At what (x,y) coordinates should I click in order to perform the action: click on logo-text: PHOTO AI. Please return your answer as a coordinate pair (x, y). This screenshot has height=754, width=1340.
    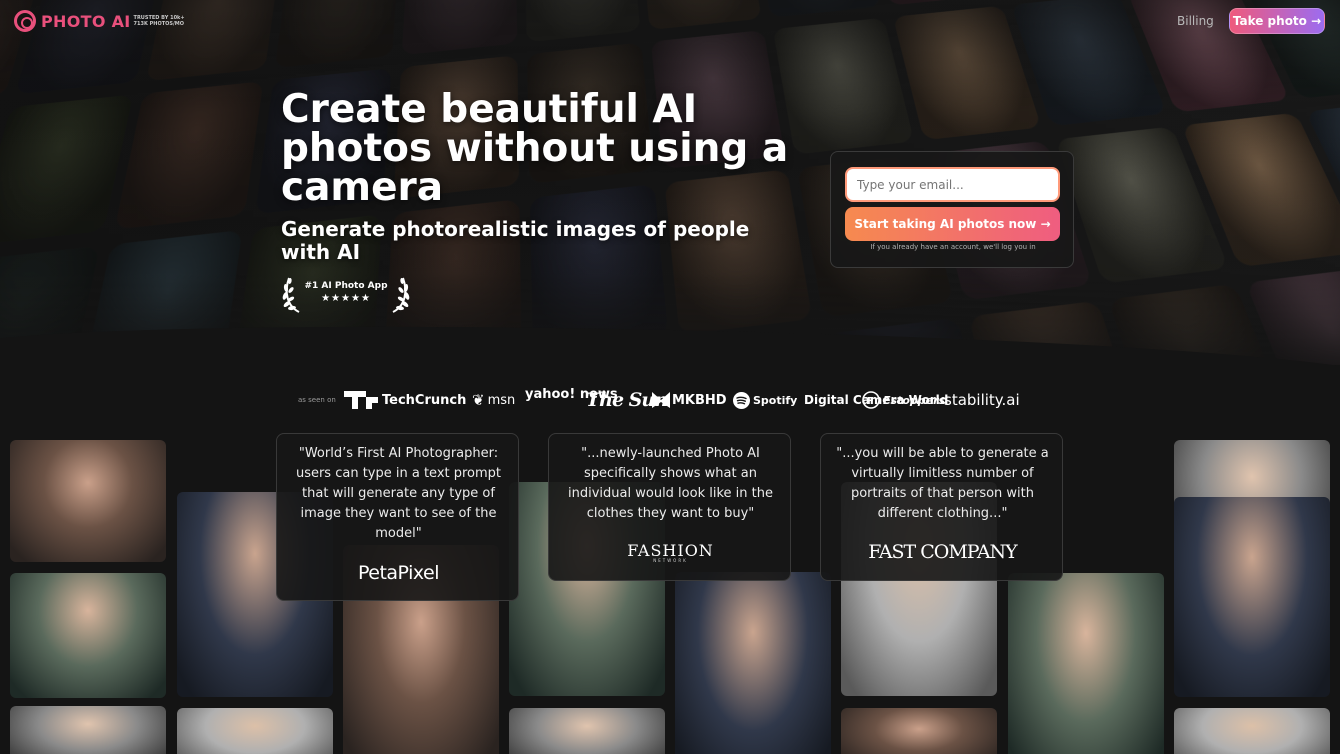
    Looking at the image, I should click on (86, 21).